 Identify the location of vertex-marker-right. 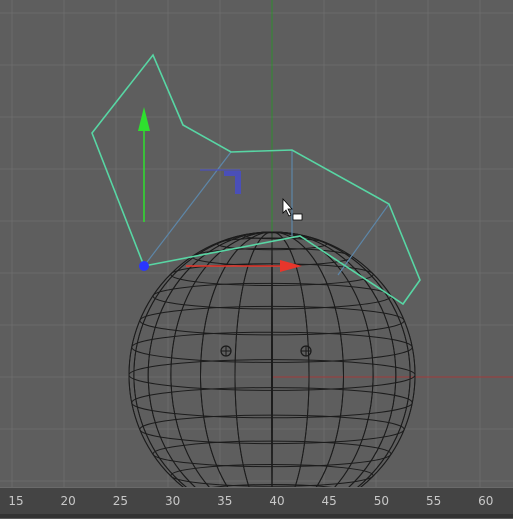
(306, 351).